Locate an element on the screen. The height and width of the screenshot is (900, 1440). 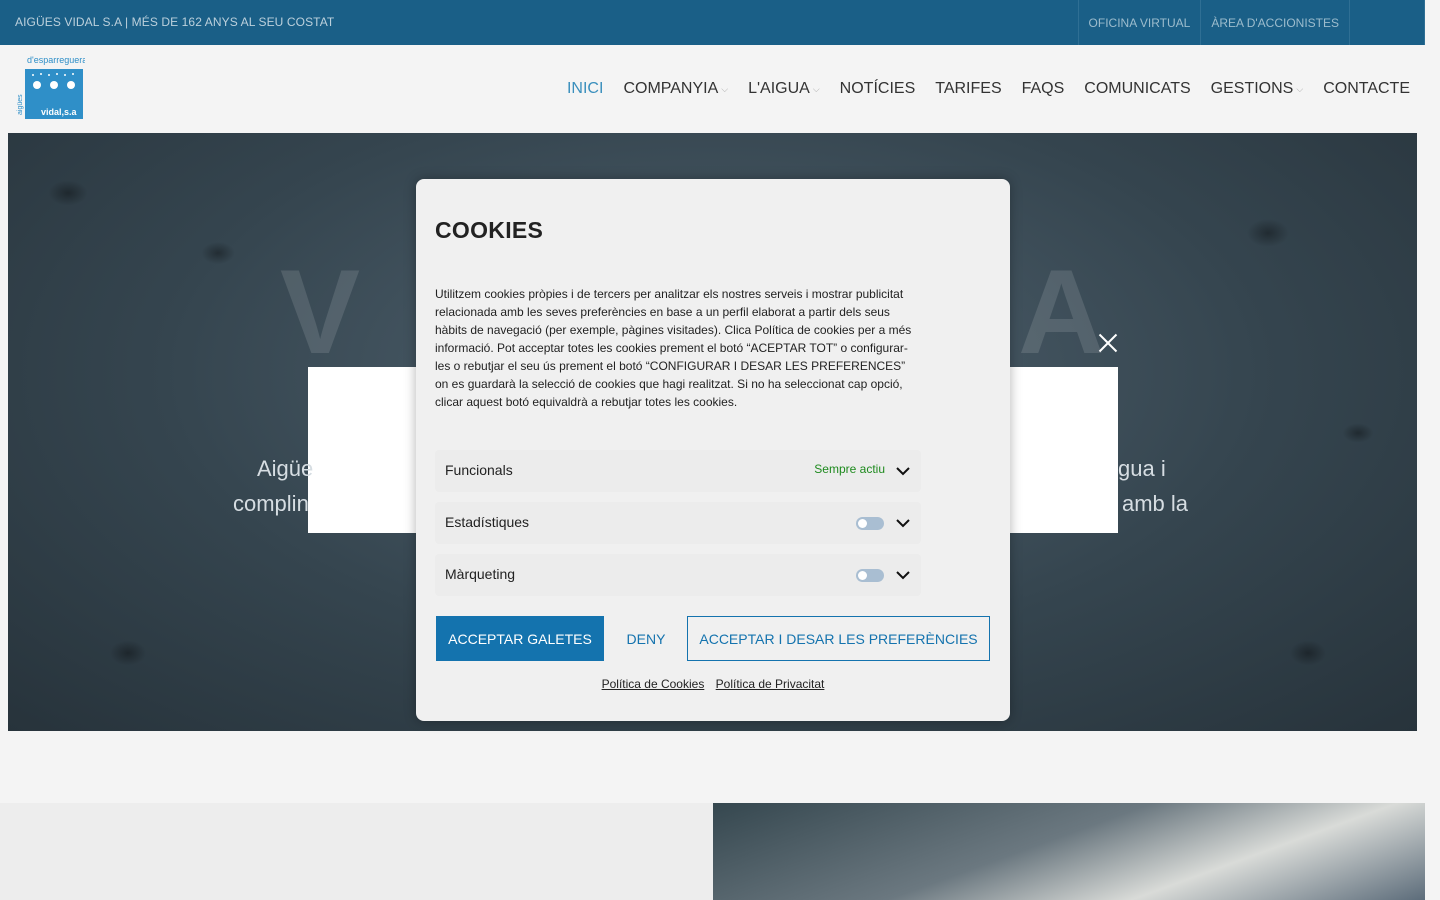
nav-comunicats: COMUNICATS is located at coordinates (1137, 89).